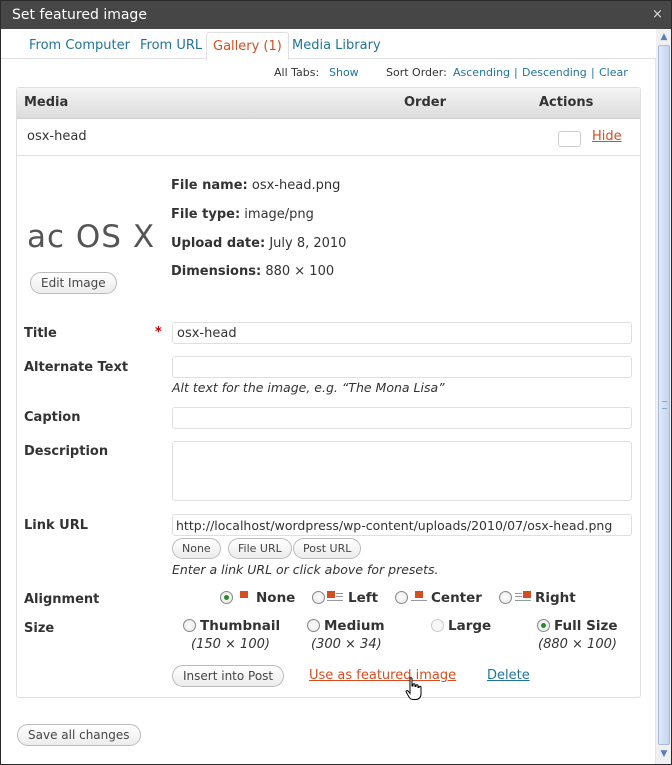  What do you see at coordinates (240, 626) in the screenshot?
I see `size-thumbnail-label: Thumbnail` at bounding box center [240, 626].